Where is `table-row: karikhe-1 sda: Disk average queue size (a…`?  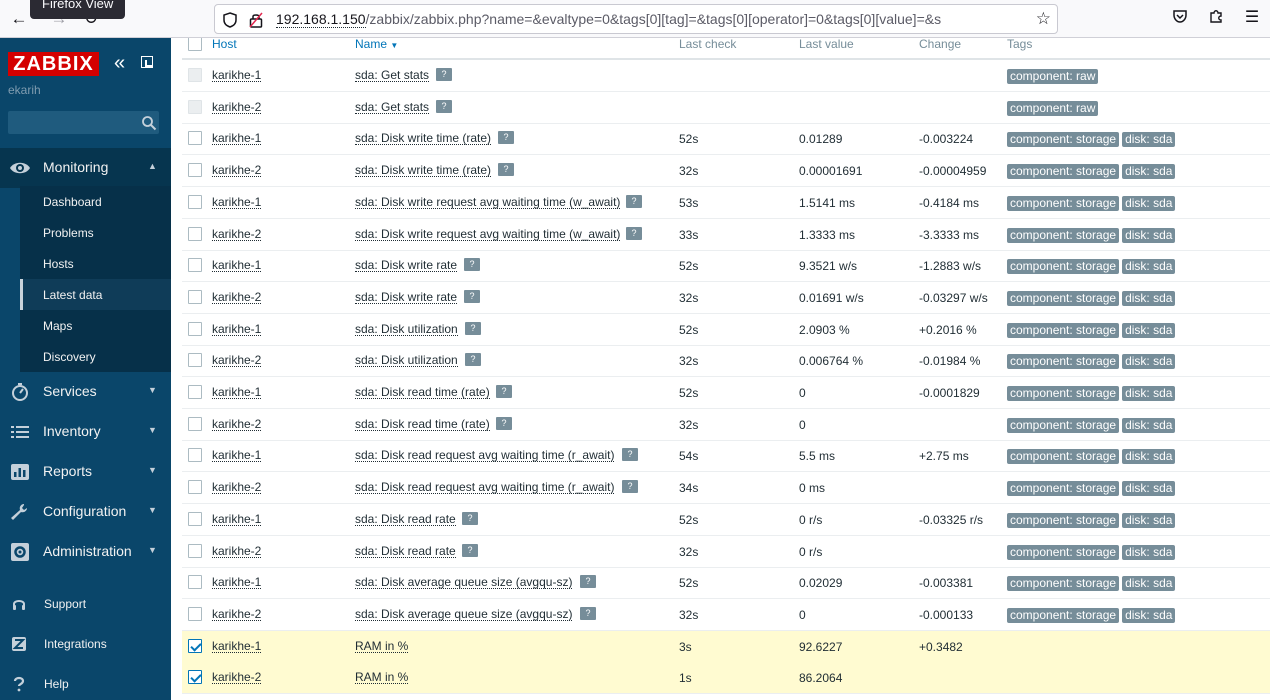 table-row: karikhe-1 sda: Disk average queue size (a… is located at coordinates (726, 583).